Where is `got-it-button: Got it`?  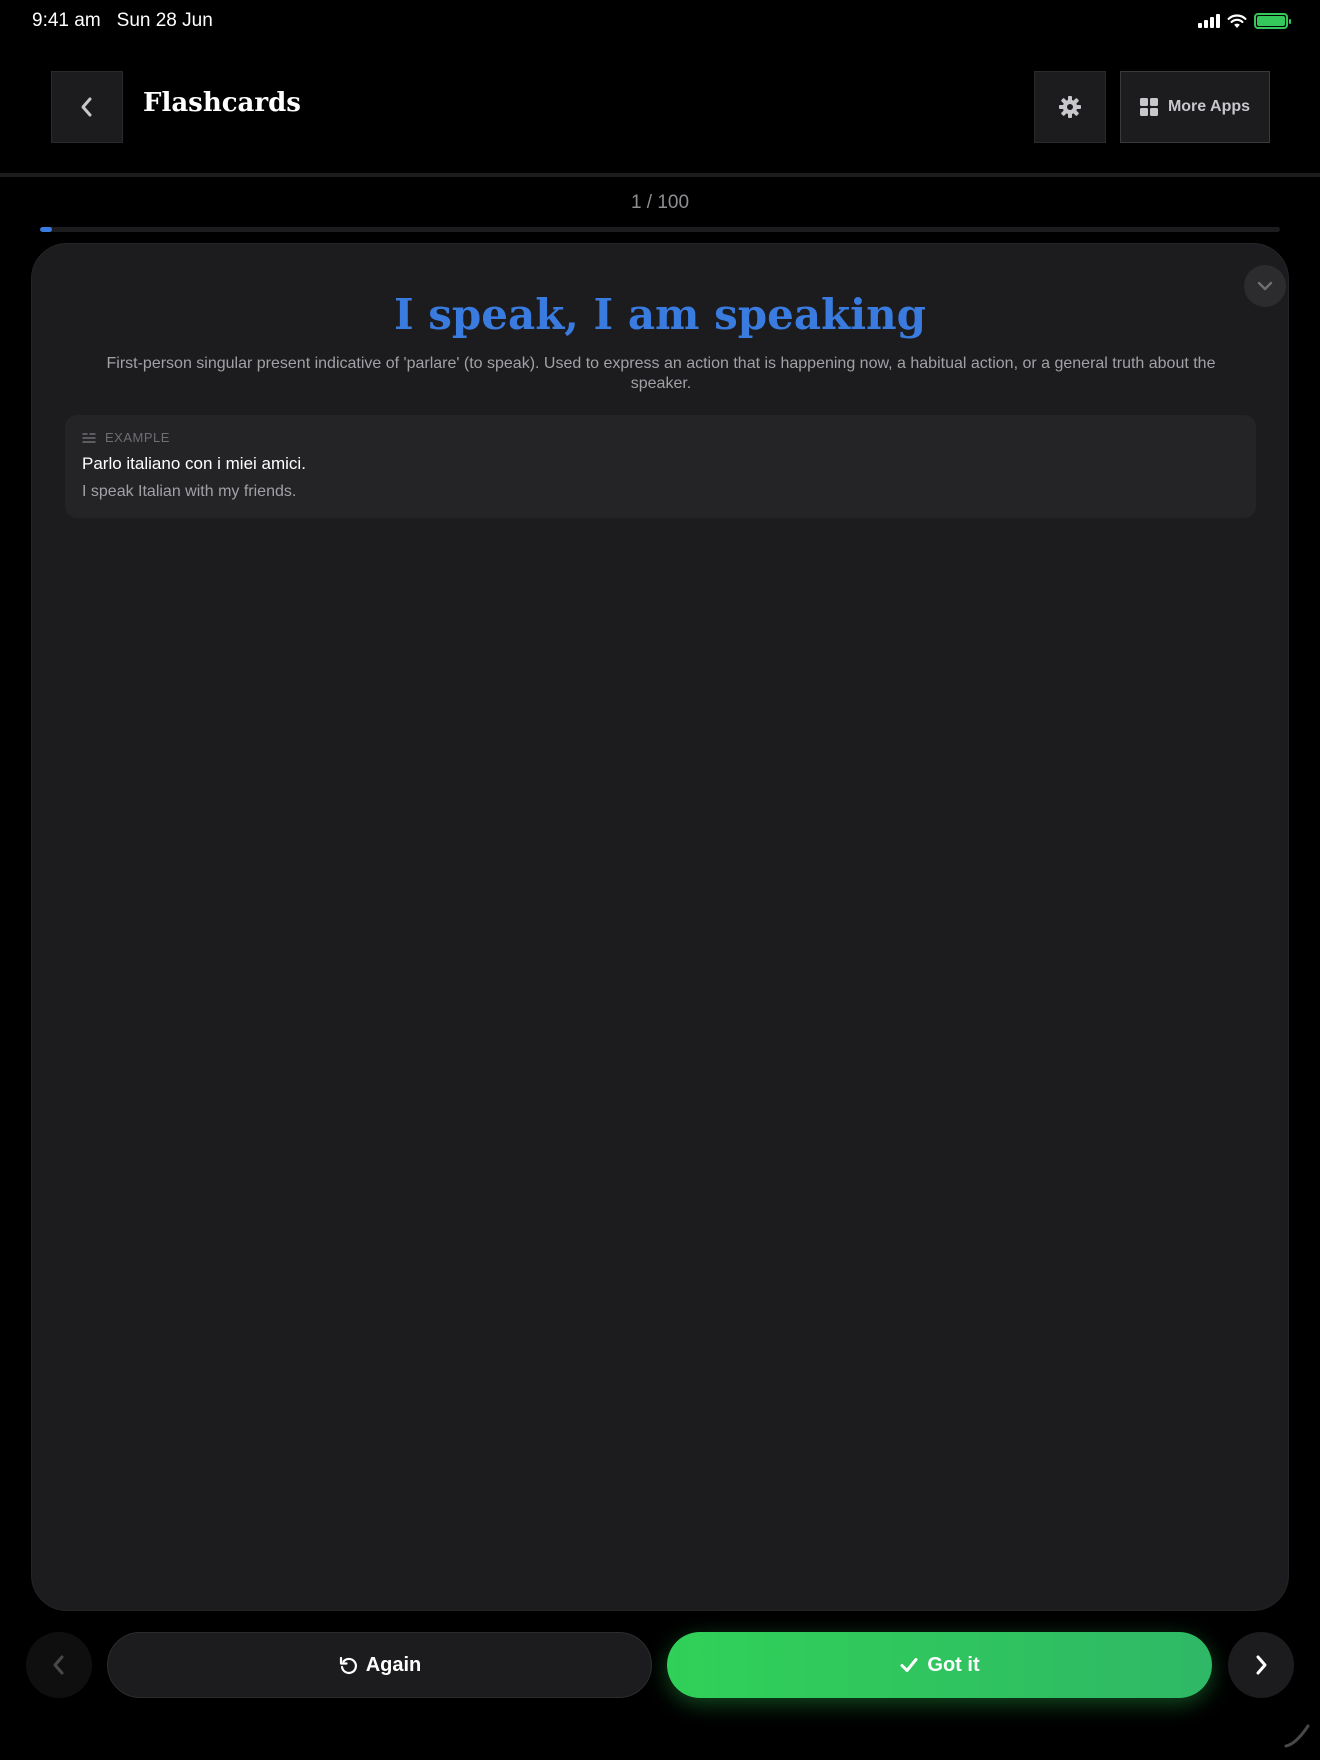
got-it-button: Got it is located at coordinates (939, 1665).